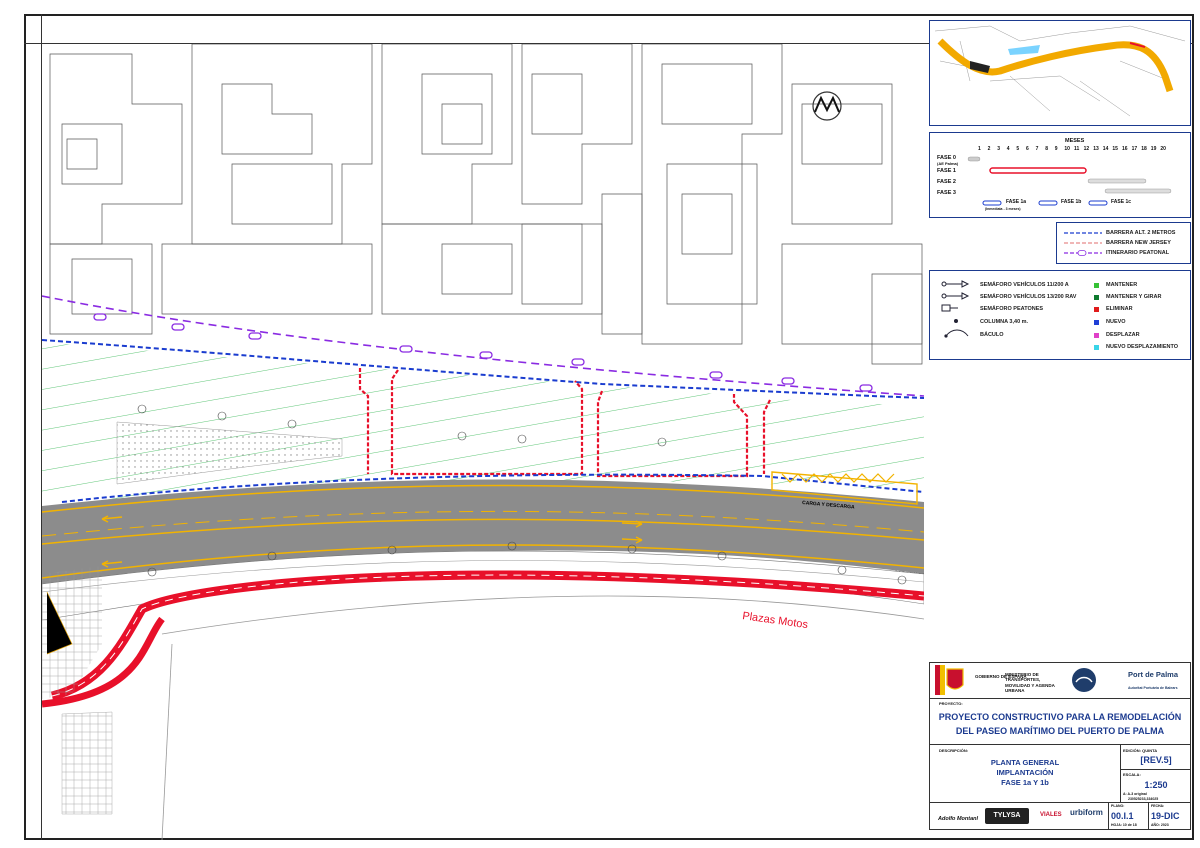  I want to click on port-logo-icon, so click(1084, 680).